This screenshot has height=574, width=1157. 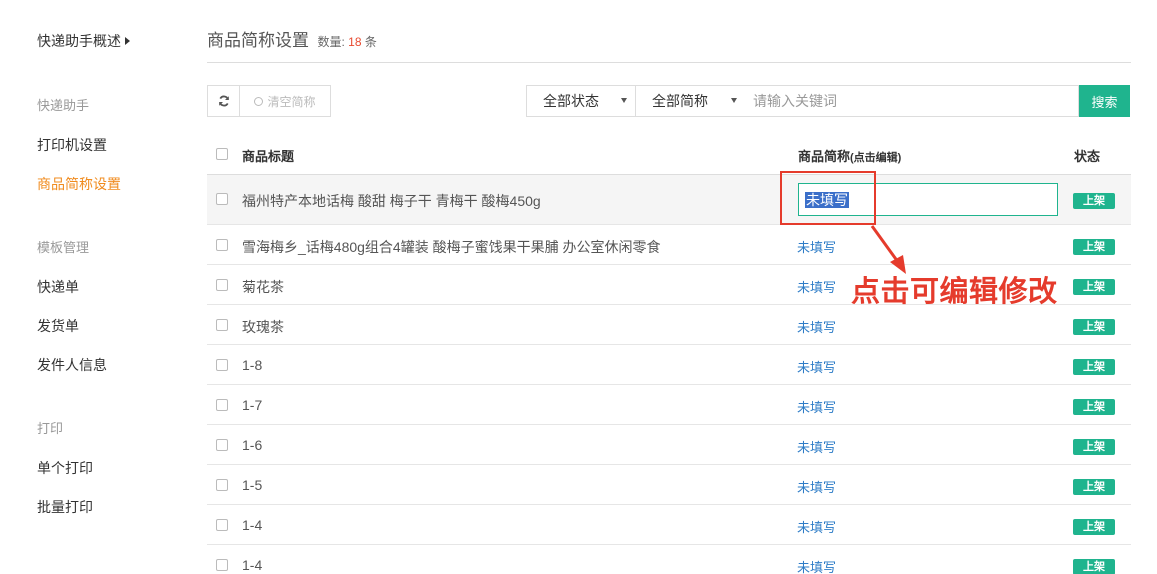 What do you see at coordinates (669, 365) in the screenshot?
I see `table-row: 1-8 未填写 上架` at bounding box center [669, 365].